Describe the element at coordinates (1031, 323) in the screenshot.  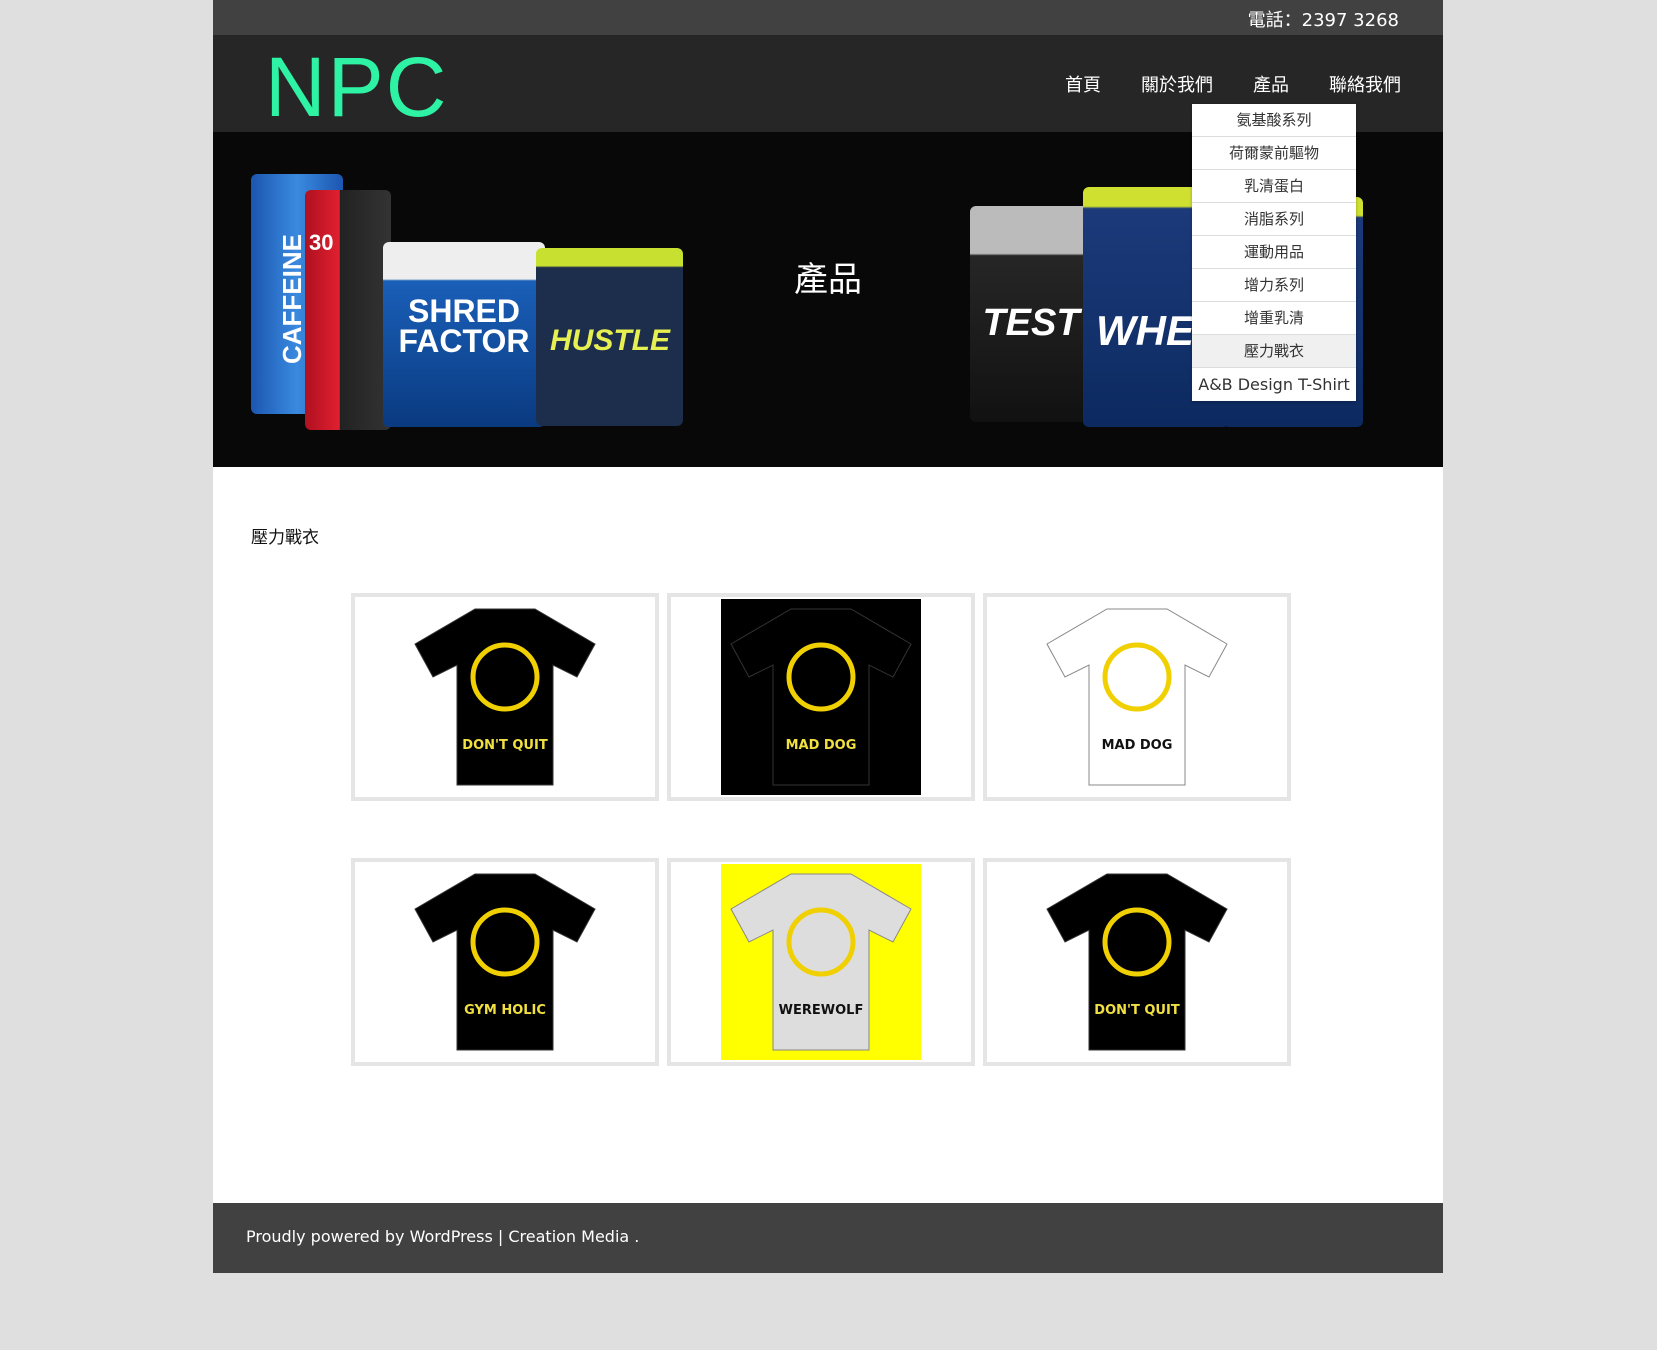
I see `product-test-label: TEST` at that location.